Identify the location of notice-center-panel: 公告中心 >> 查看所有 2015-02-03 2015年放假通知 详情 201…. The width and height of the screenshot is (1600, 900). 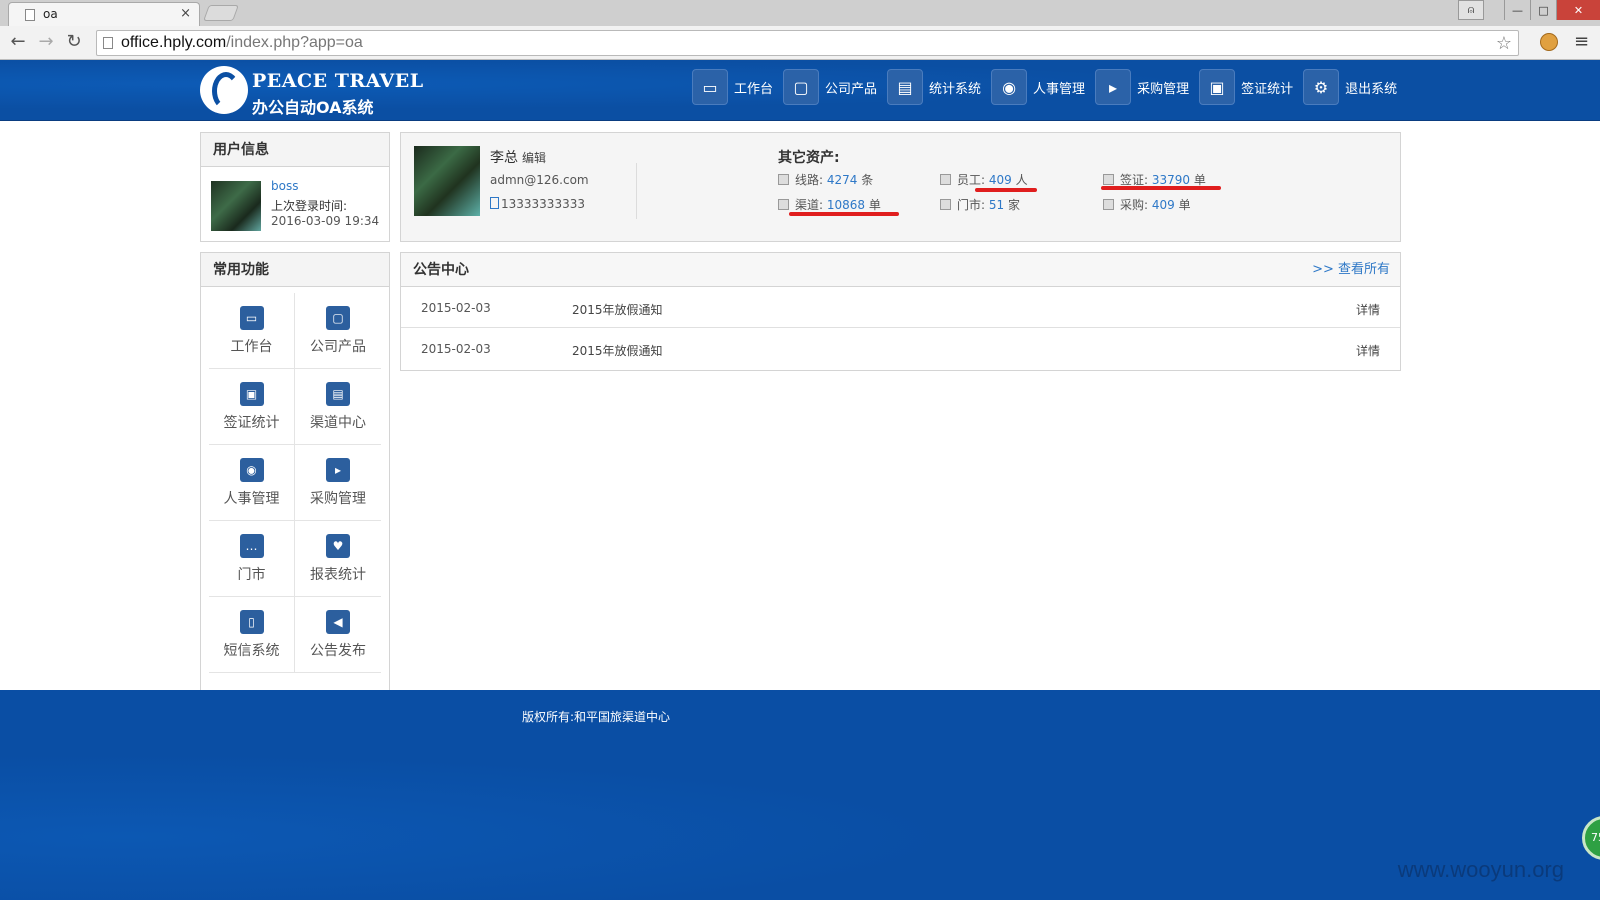
(900, 311).